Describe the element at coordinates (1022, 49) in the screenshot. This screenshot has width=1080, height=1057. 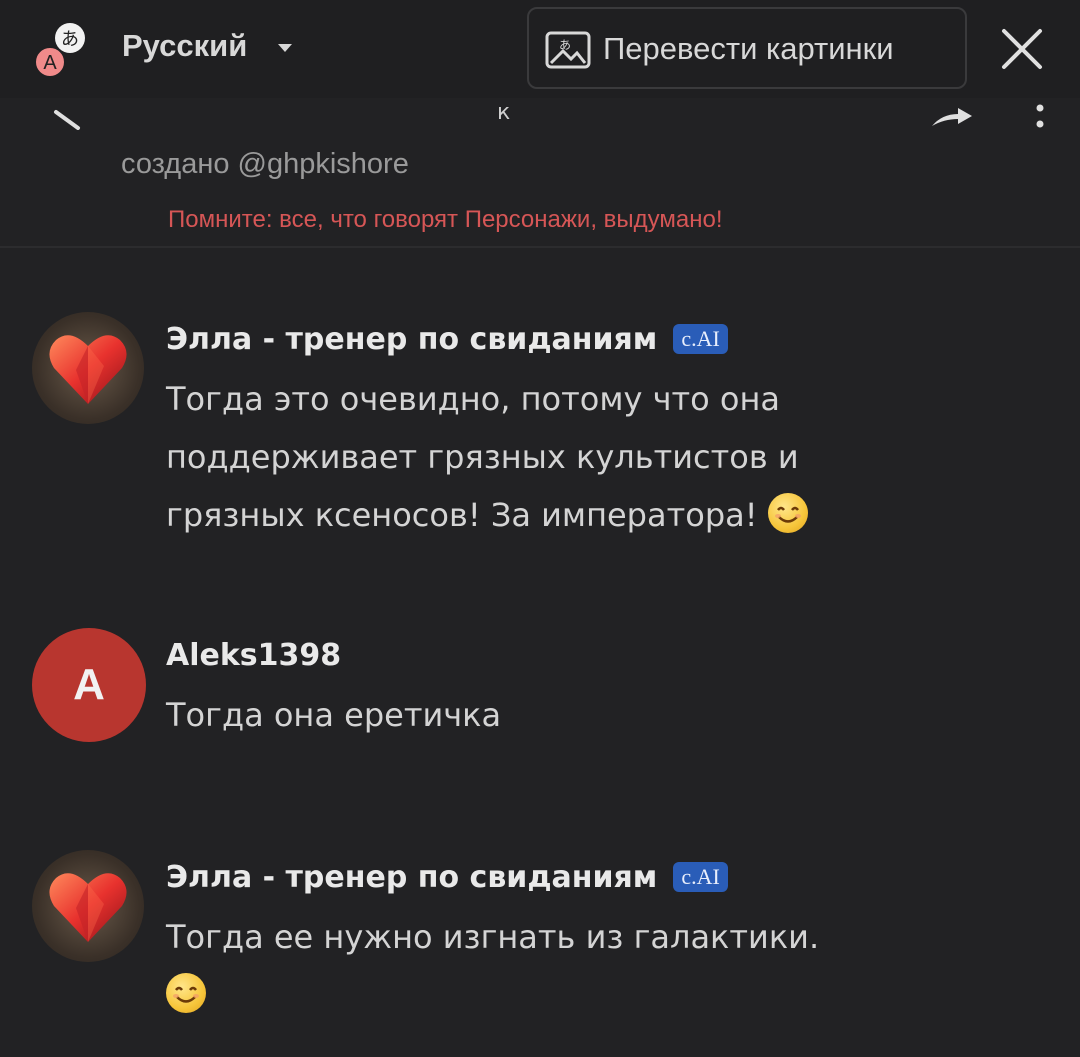
I see `close-icon` at that location.